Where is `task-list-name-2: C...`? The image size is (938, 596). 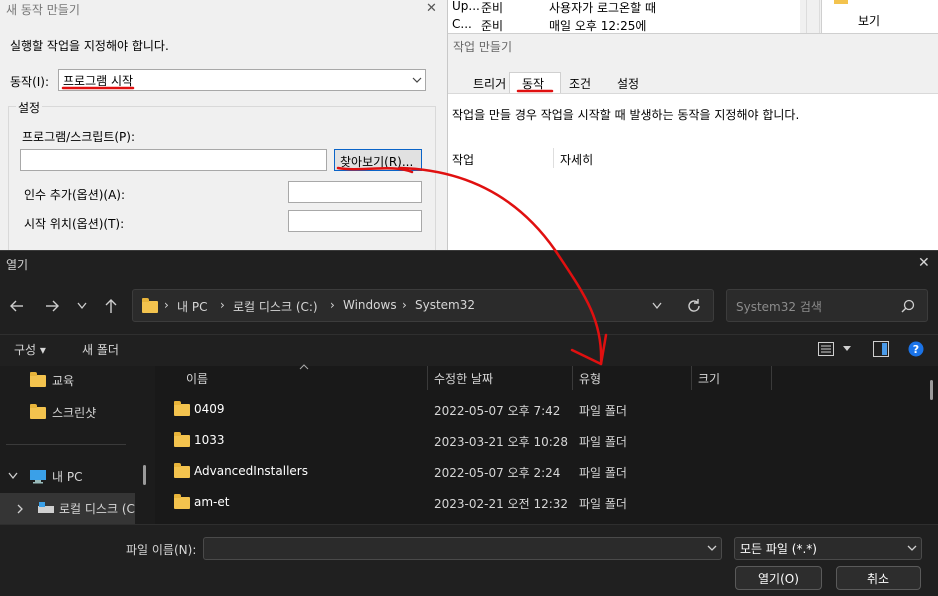 task-list-name-2: C... is located at coordinates (462, 24).